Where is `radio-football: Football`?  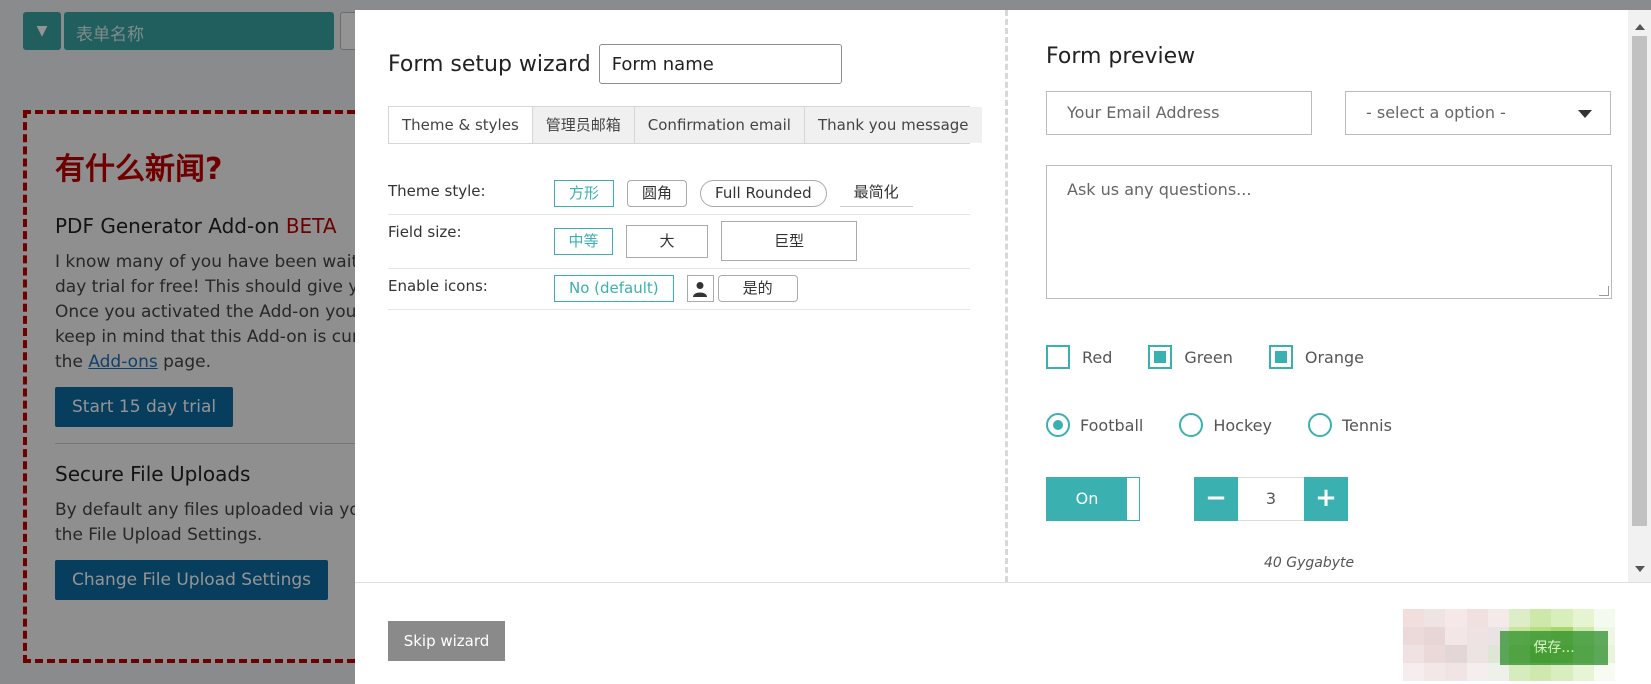 radio-football: Football is located at coordinates (1094, 425).